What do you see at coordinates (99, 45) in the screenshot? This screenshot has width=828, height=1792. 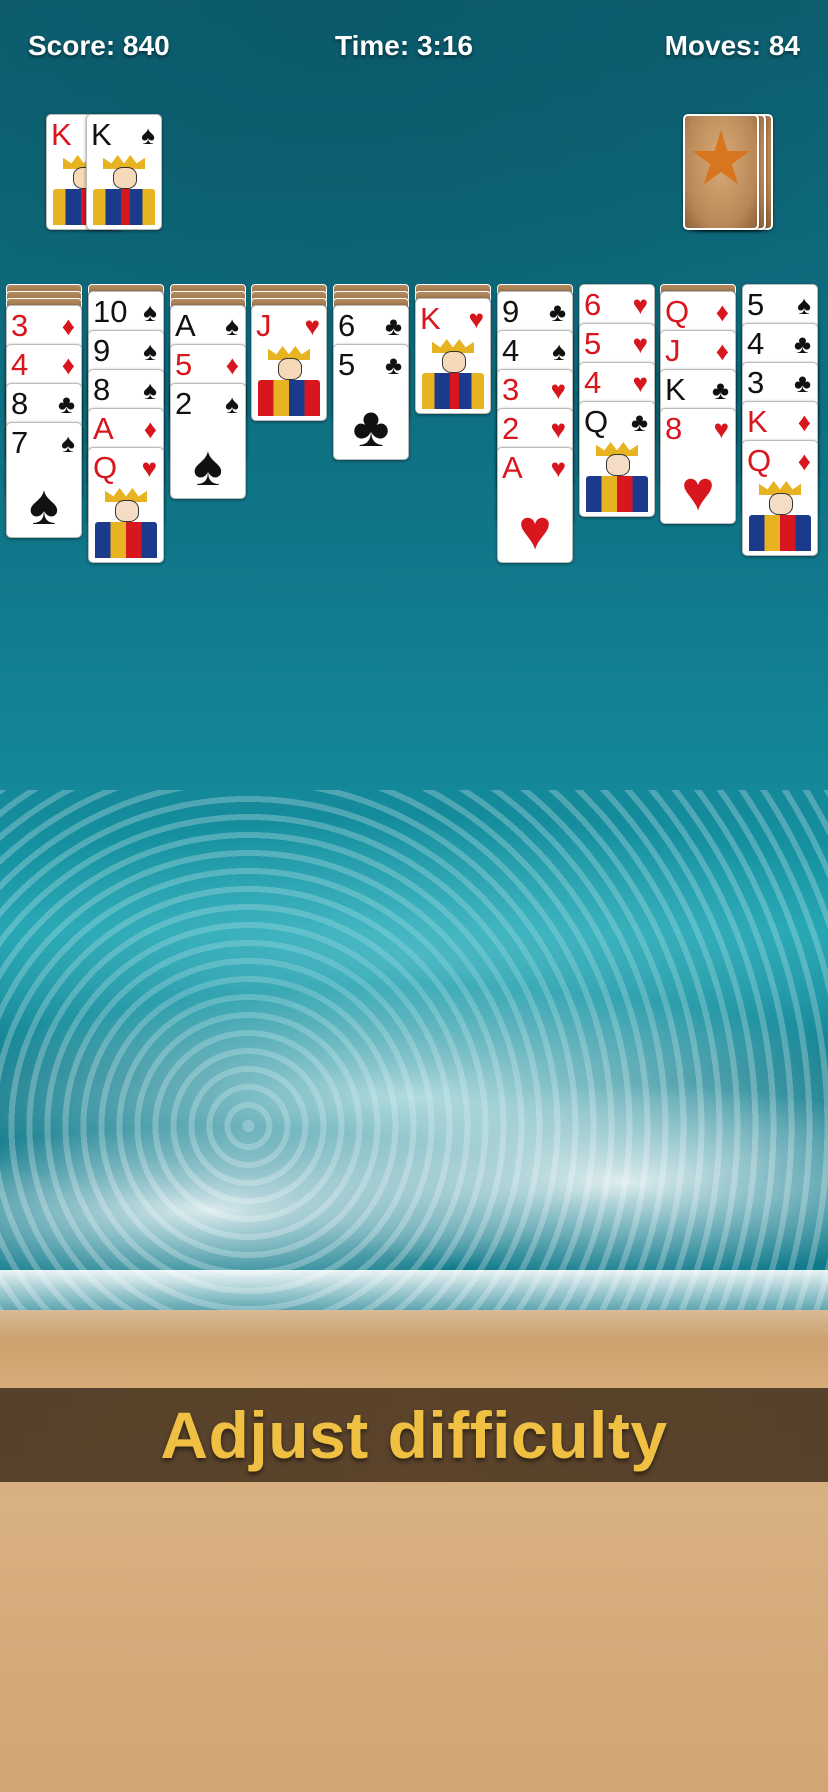 I see `score-label: Score: 840` at bounding box center [99, 45].